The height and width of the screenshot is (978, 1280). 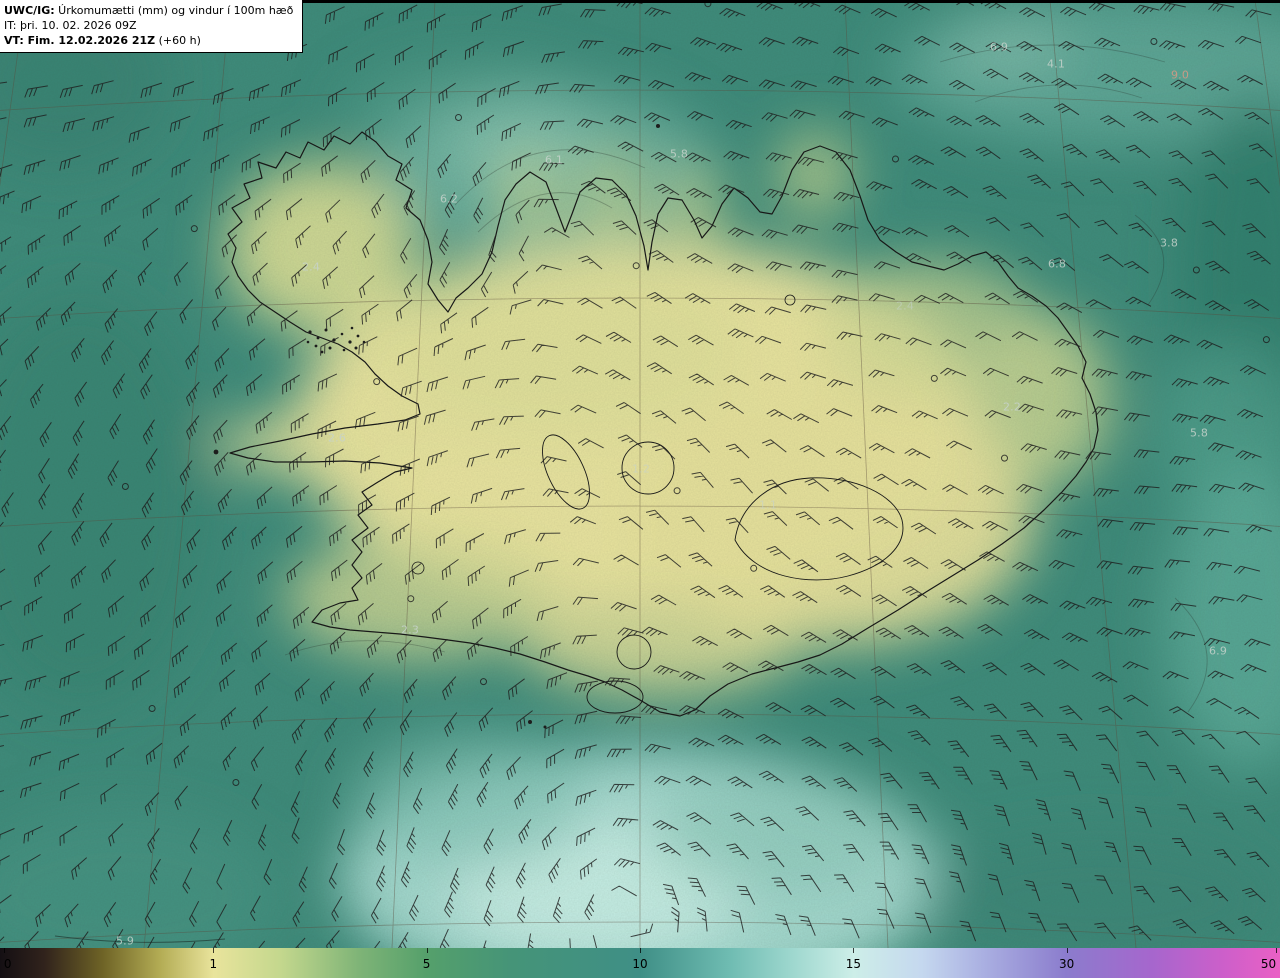 I want to click on field-title: Úrkomumætti (mm) og vindur í 100m hæð, so click(x=174, y=10).